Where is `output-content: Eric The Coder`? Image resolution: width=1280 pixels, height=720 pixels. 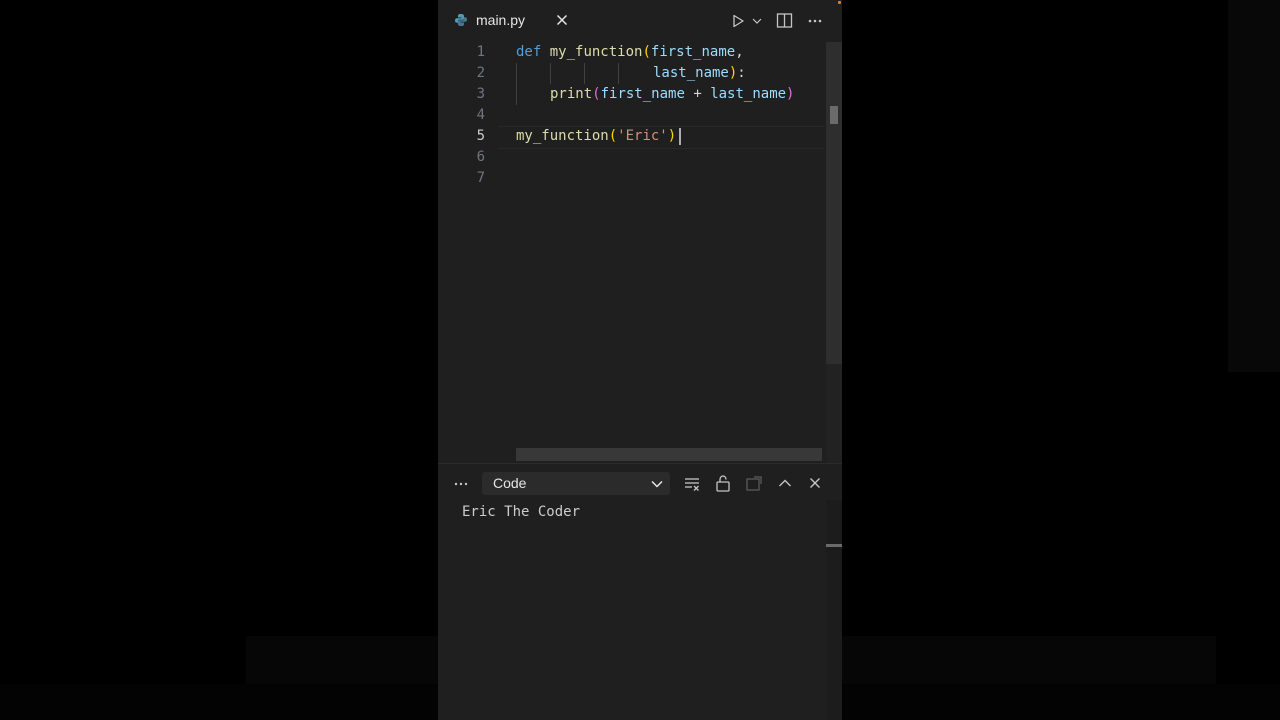
output-content: Eric The Coder is located at coordinates (521, 512).